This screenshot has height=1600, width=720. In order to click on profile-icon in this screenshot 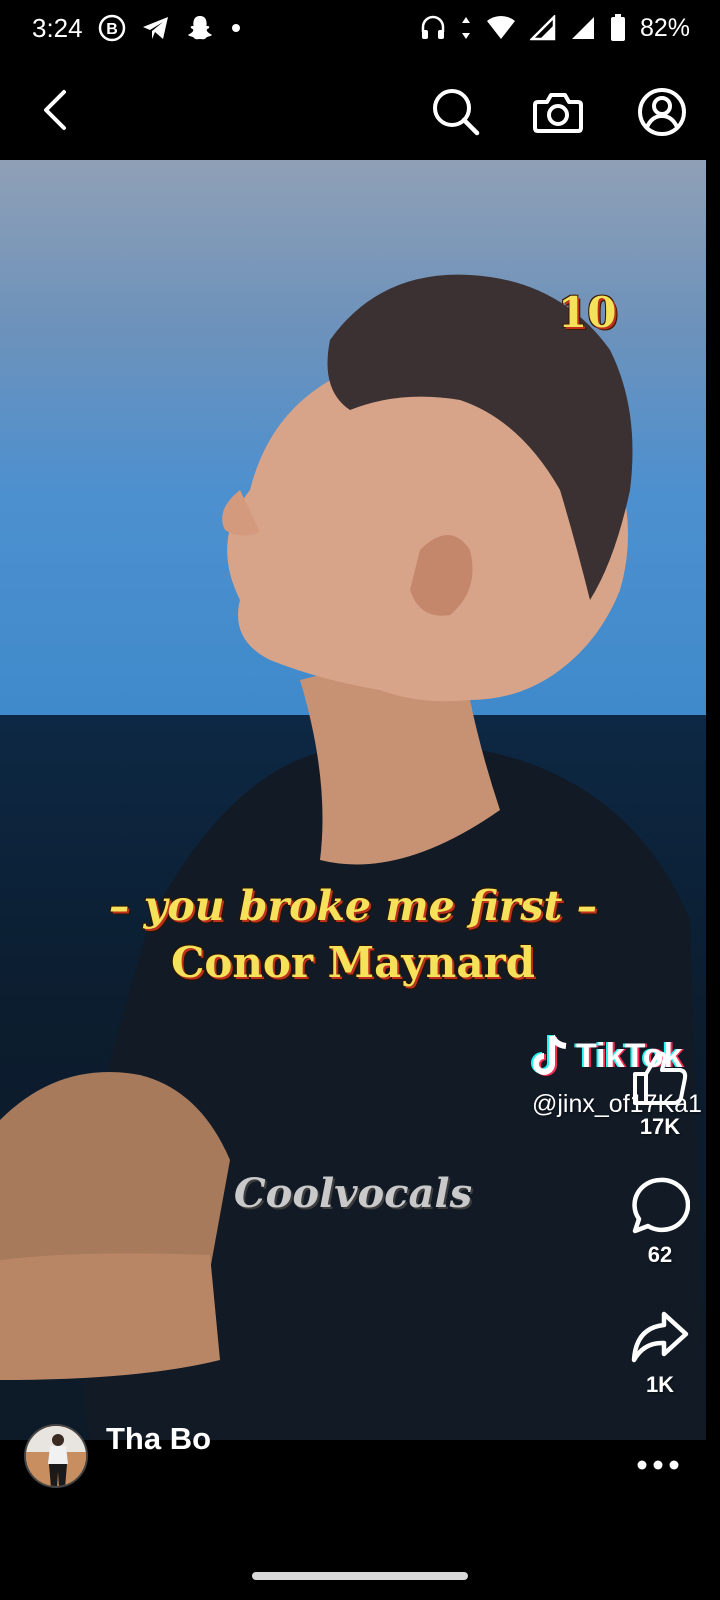, I will do `click(662, 112)`.